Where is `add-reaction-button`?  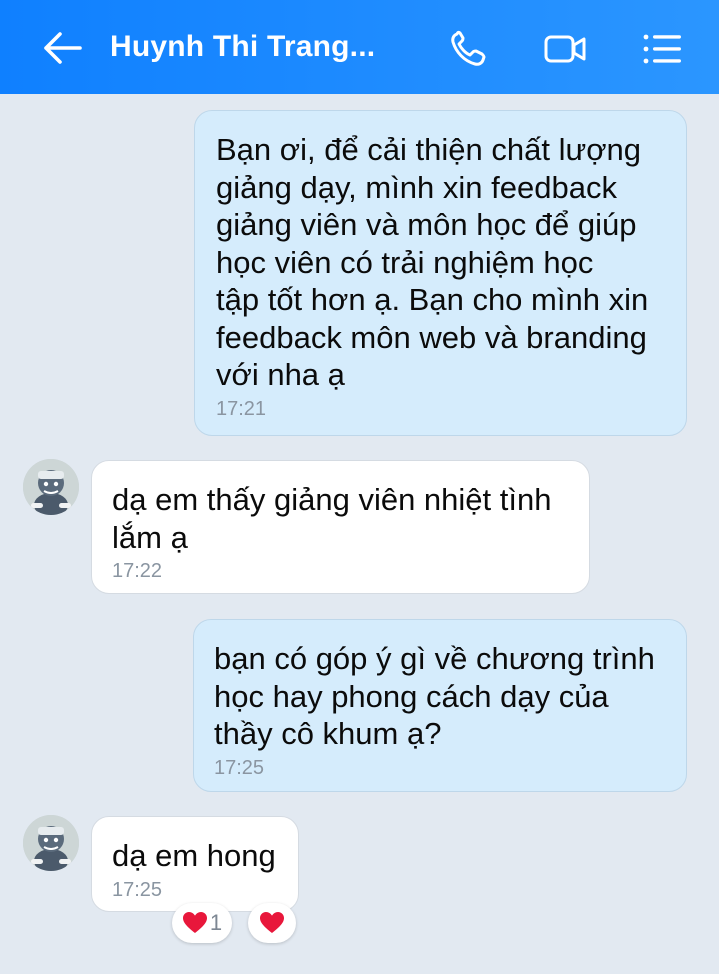 add-reaction-button is located at coordinates (272, 923).